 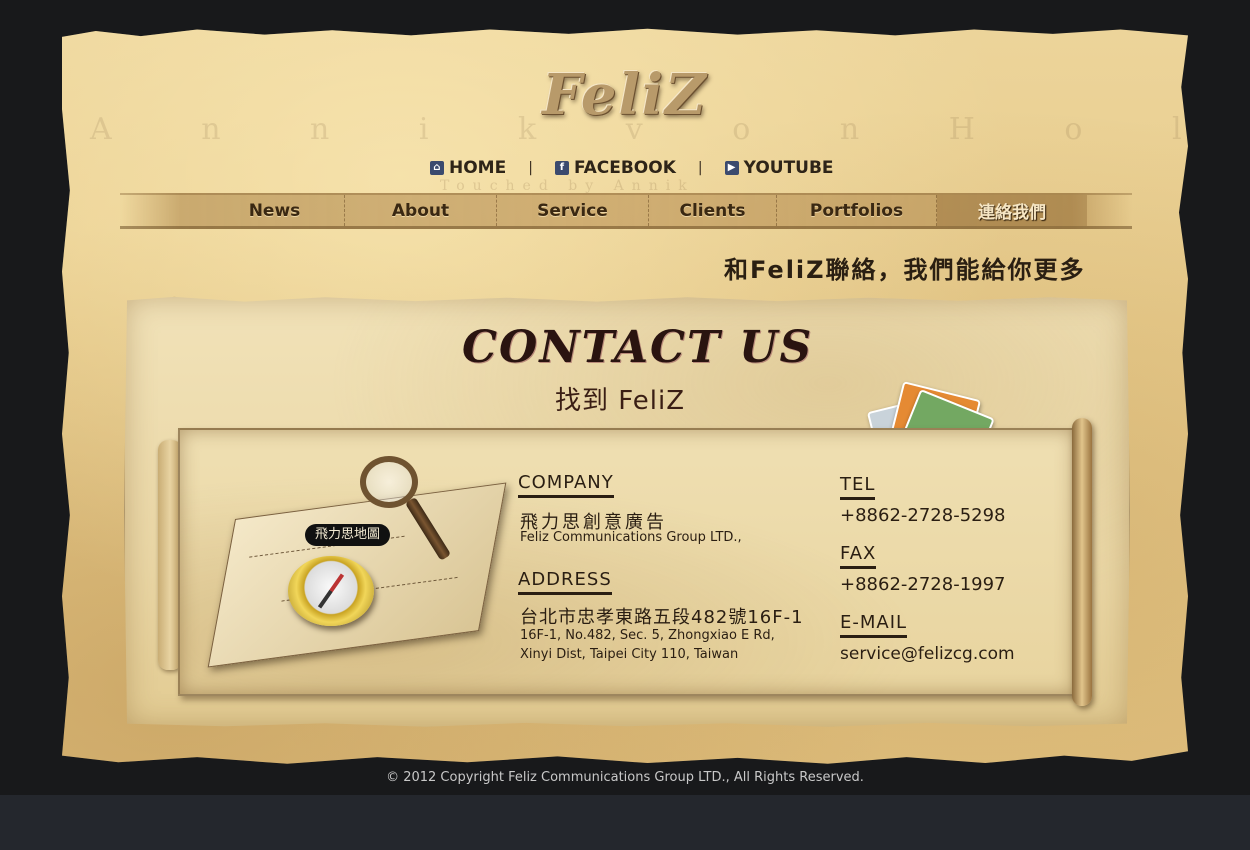 I want to click on facebook-link: f FACEBOOK, so click(x=615, y=168).